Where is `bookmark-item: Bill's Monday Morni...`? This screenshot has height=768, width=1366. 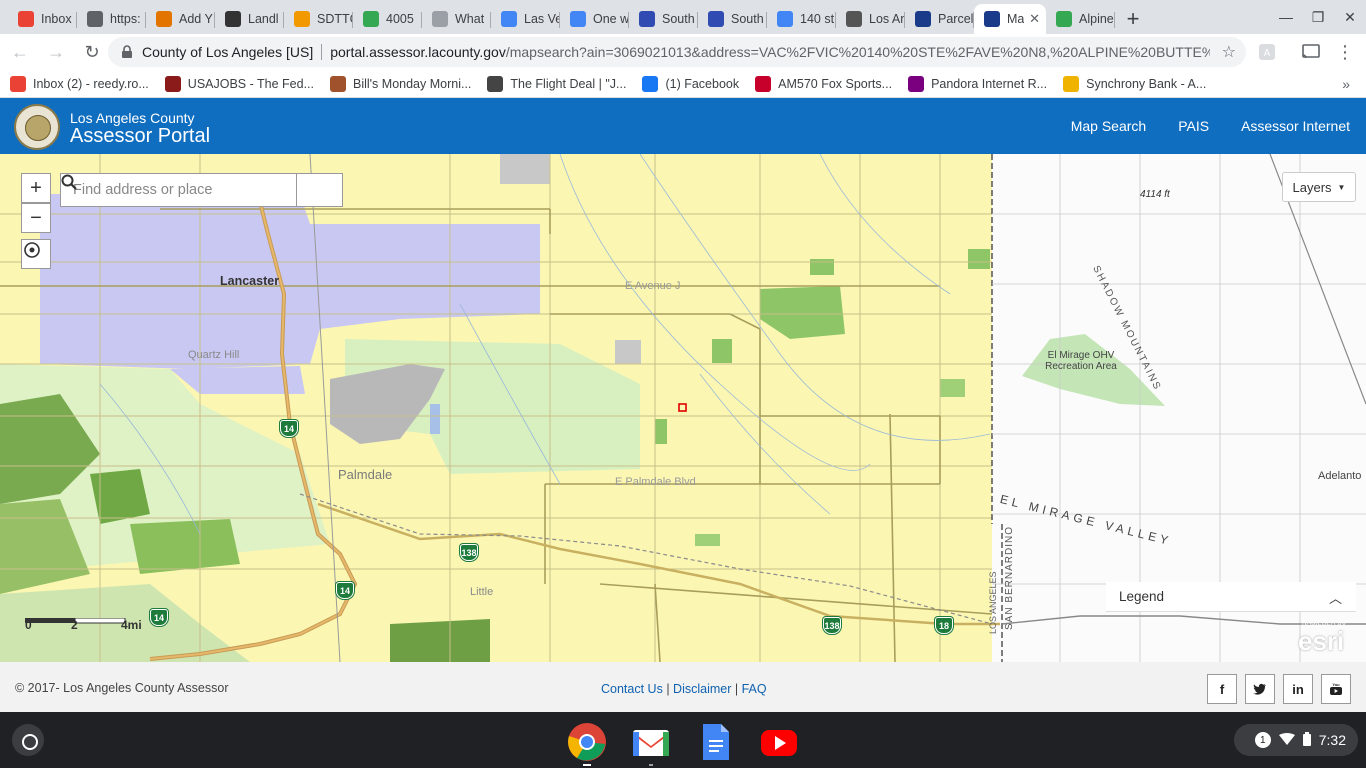
bookmark-item: Bill's Monday Morni... is located at coordinates (400, 83).